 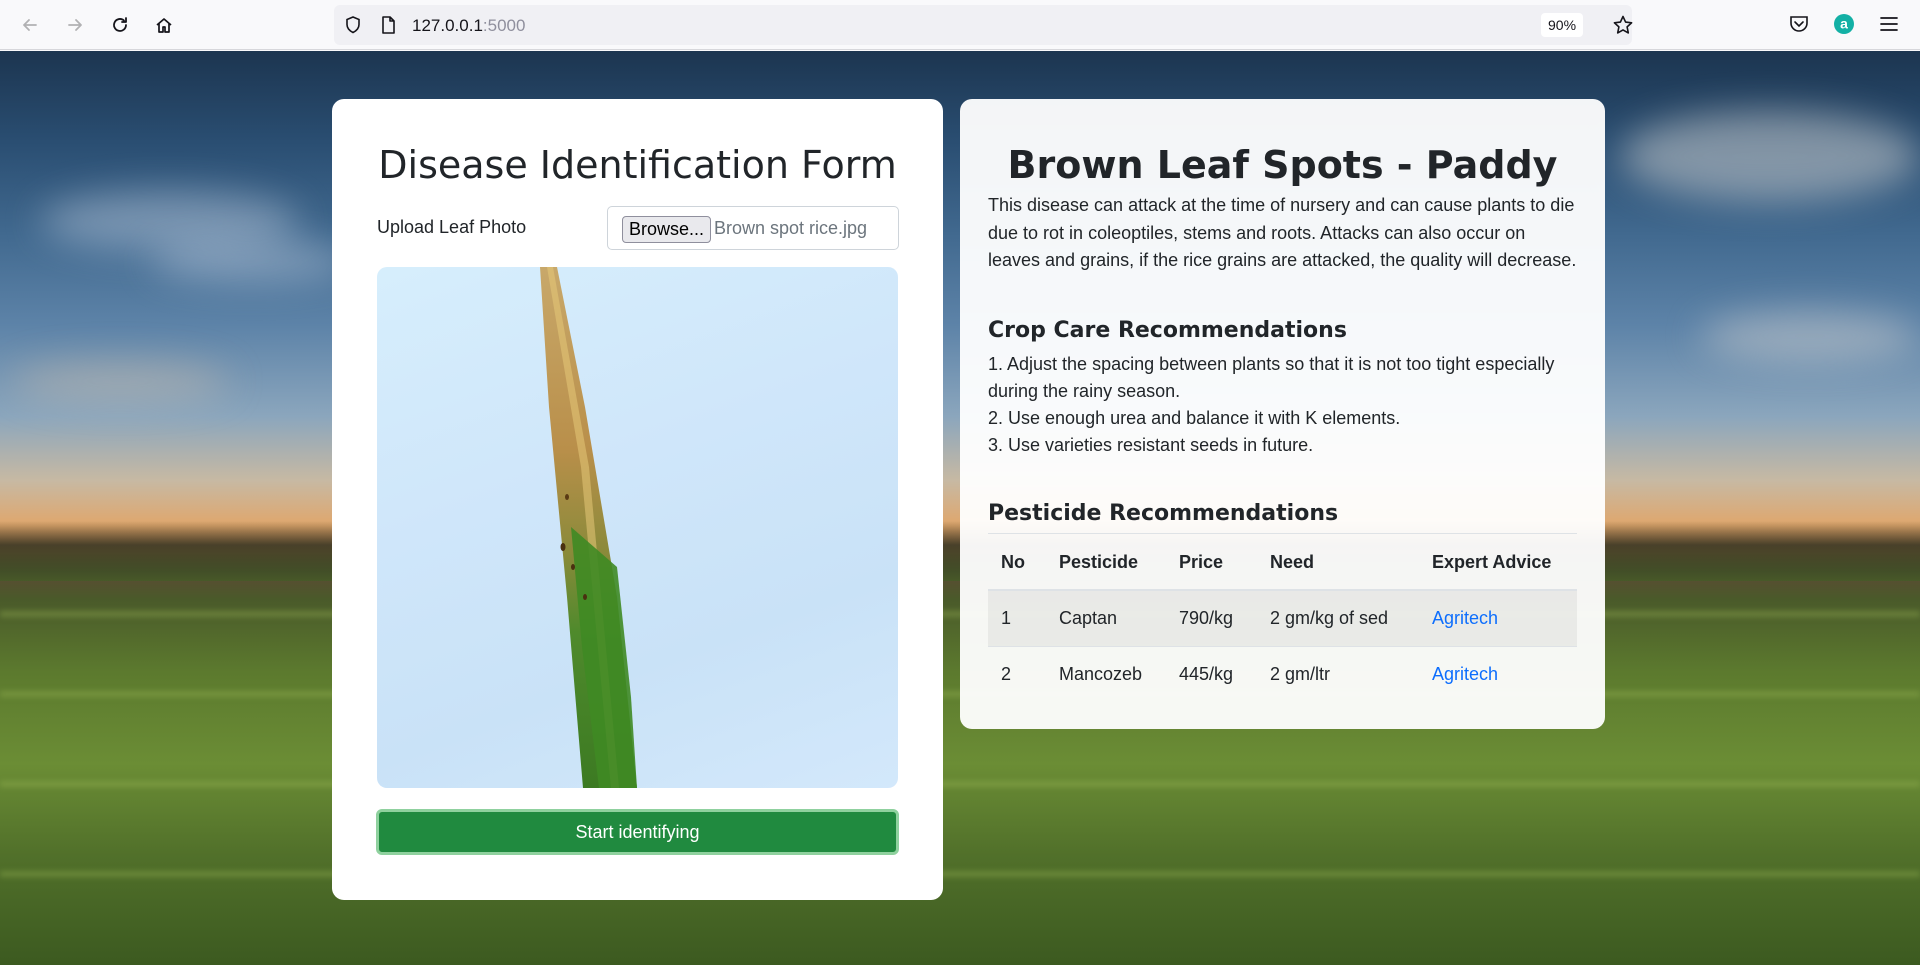 I want to click on back-arrow-icon, so click(x=30, y=25).